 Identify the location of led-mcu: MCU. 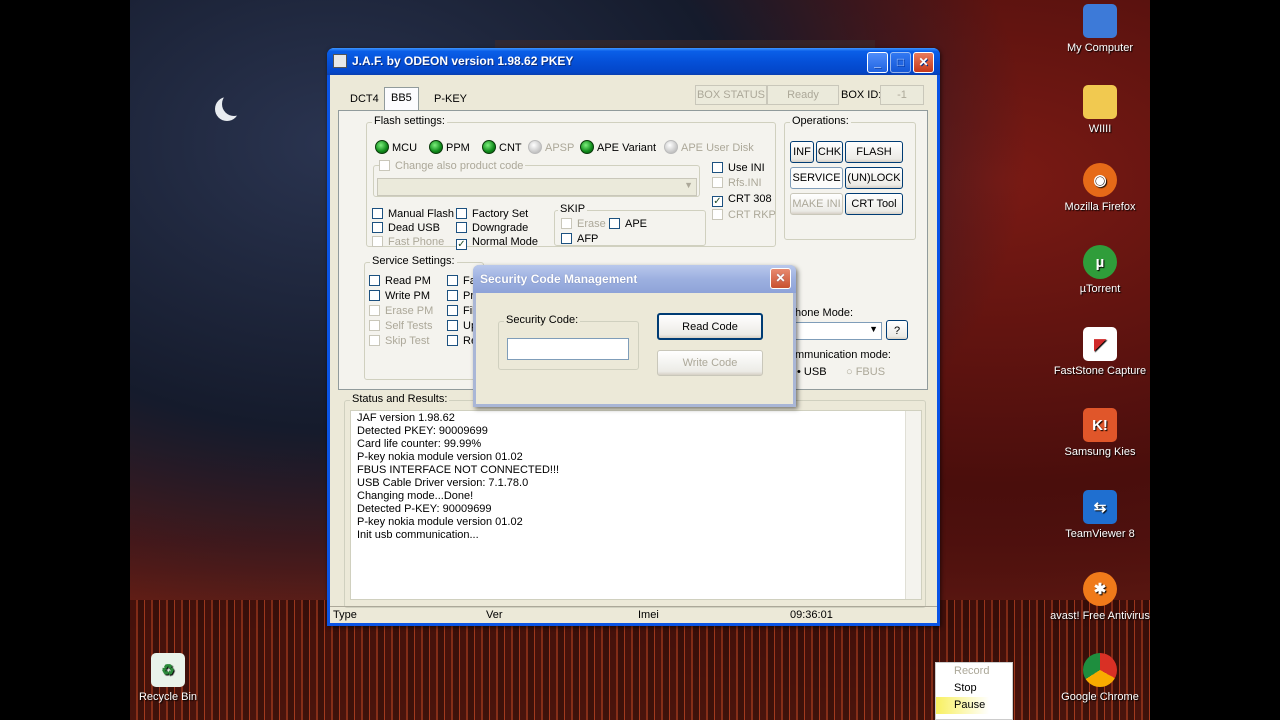
(396, 147).